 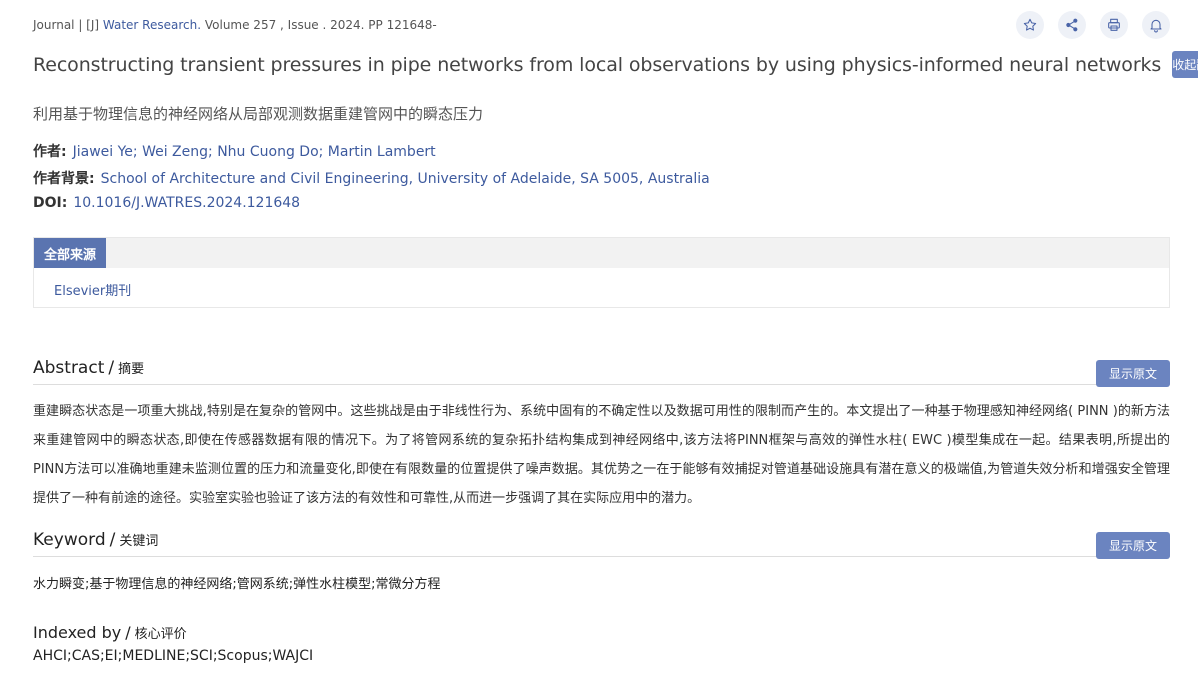 I want to click on action-icon-bar, so click(x=1093, y=25).